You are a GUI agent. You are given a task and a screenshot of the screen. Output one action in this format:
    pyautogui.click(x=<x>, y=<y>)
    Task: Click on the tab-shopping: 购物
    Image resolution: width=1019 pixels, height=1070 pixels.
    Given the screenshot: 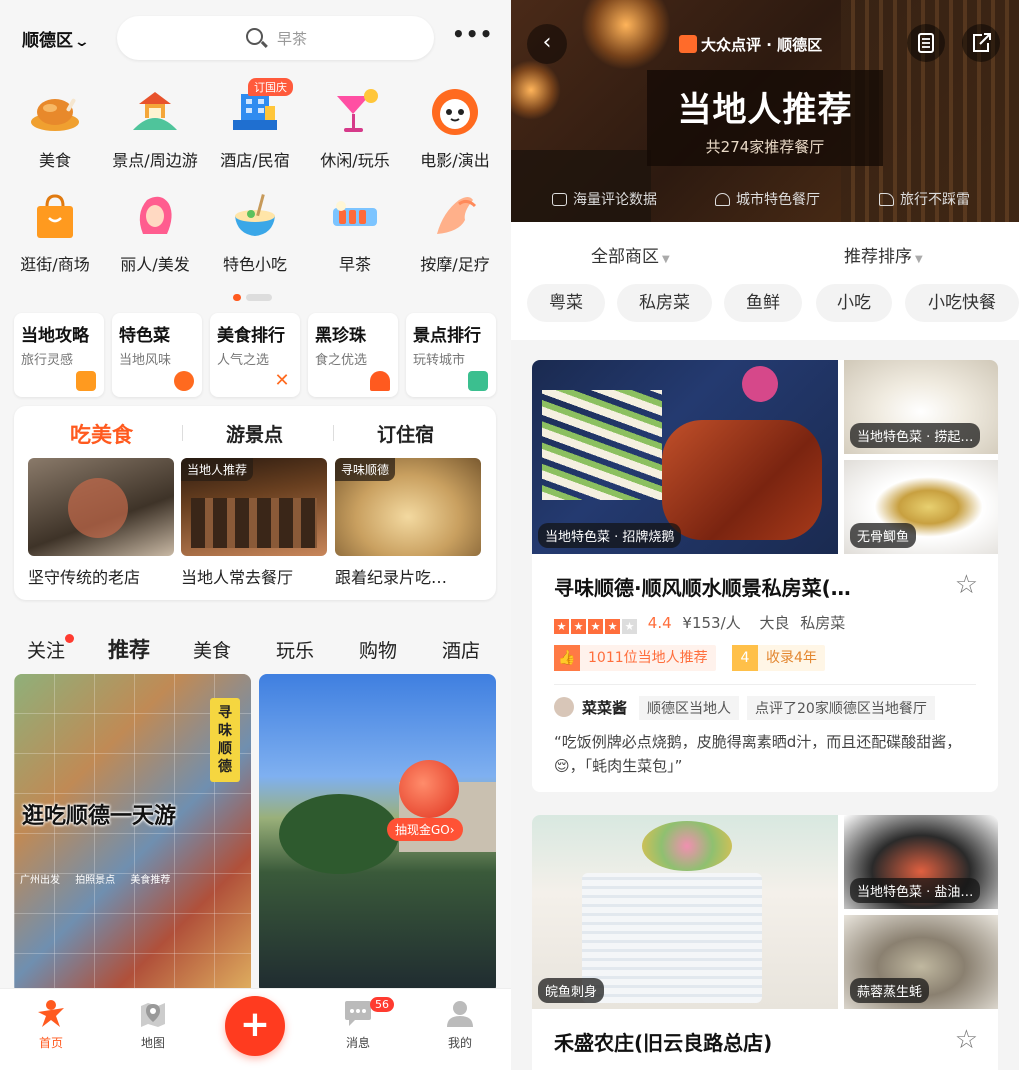 What is the action you would take?
    pyautogui.click(x=378, y=649)
    